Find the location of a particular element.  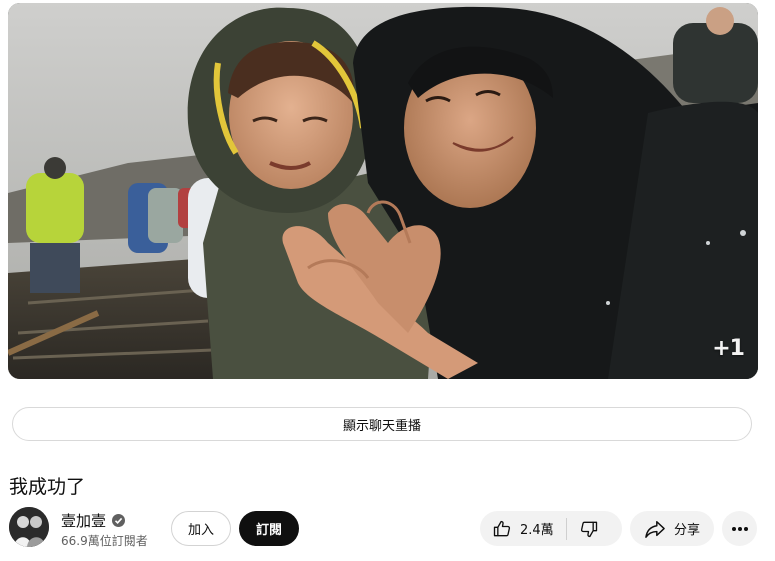

more-actions-button is located at coordinates (739, 528).